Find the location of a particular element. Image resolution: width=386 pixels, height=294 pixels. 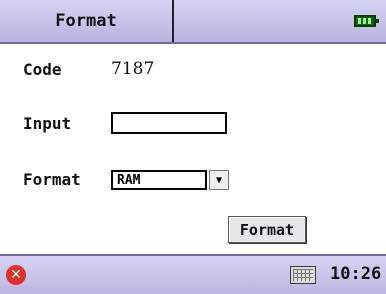

dropdown-arrow-icon: ▼ is located at coordinates (219, 180).